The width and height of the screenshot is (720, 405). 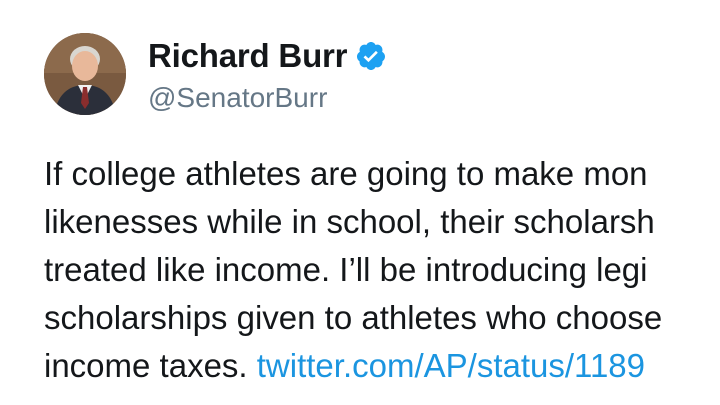 I want to click on author-handle: @SenatorBurr, so click(x=237, y=98).